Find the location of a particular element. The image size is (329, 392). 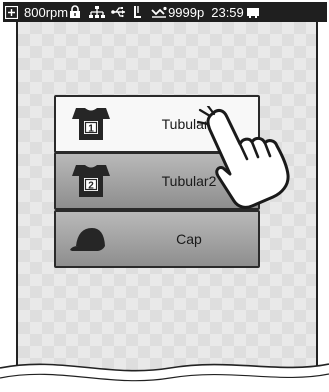

tshirt-1-icon: 1 is located at coordinates (91, 124).